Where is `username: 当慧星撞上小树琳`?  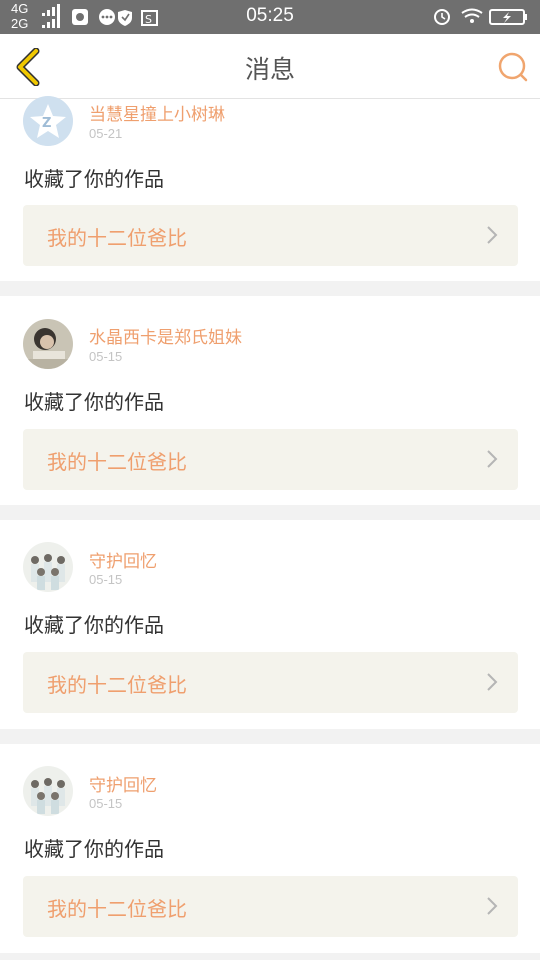 username: 当慧星撞上小树琳 is located at coordinates (157, 112).